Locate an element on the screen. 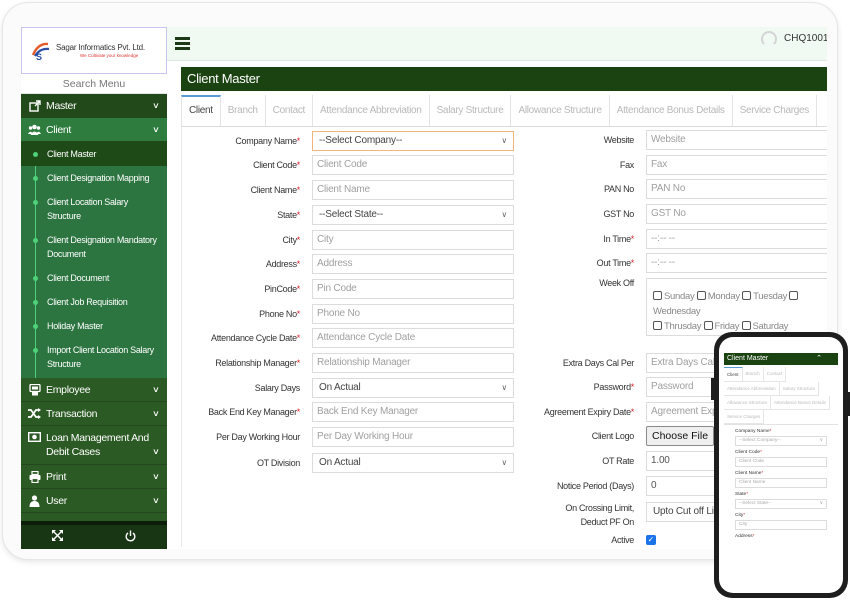  week-off-monday: Monday is located at coordinates (718, 296).